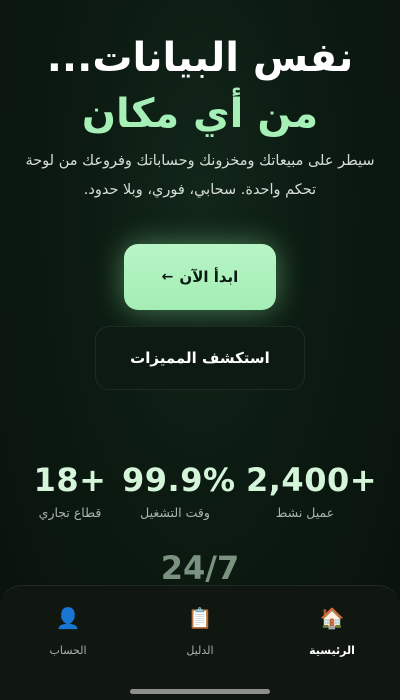 The width and height of the screenshot is (400, 700). Describe the element at coordinates (200, 568) in the screenshot. I see `stat-support-hours: 24/7` at that location.